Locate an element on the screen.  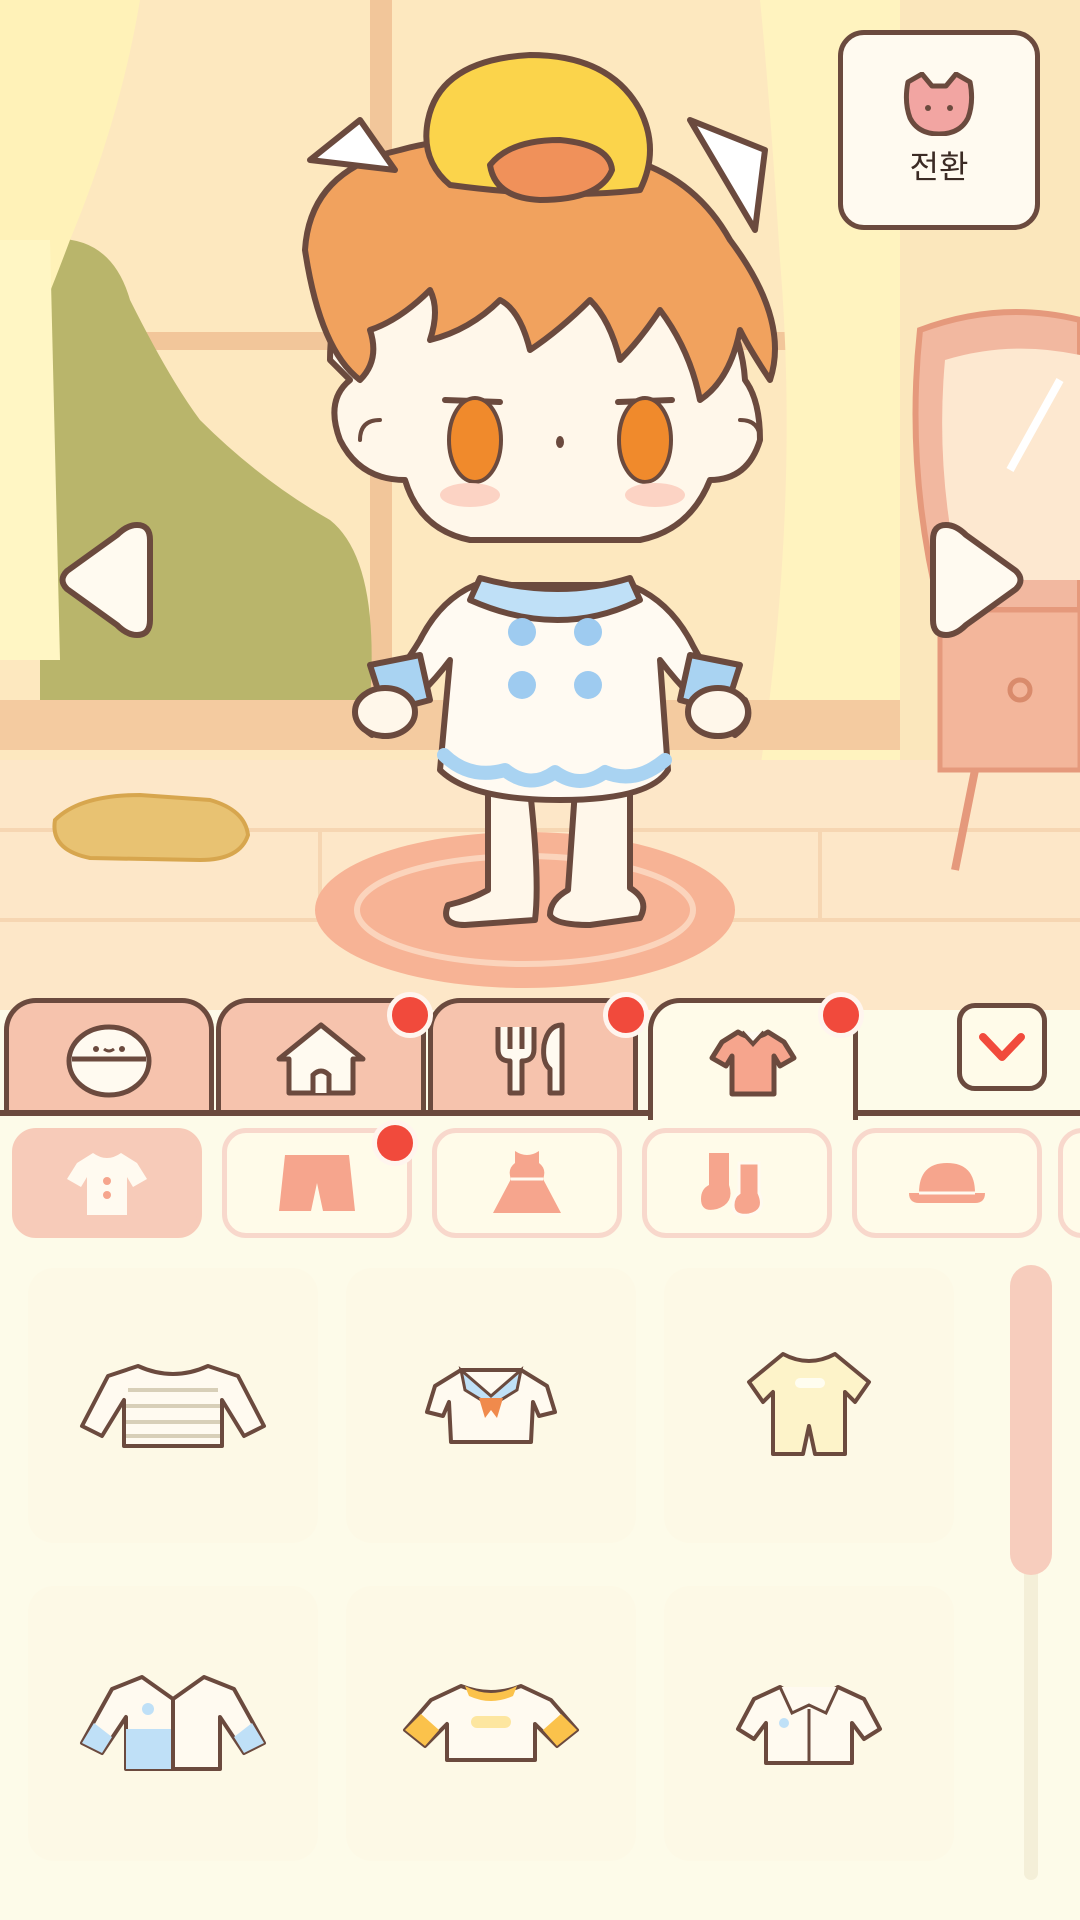
item-striped-sweater is located at coordinates (173, 1405).